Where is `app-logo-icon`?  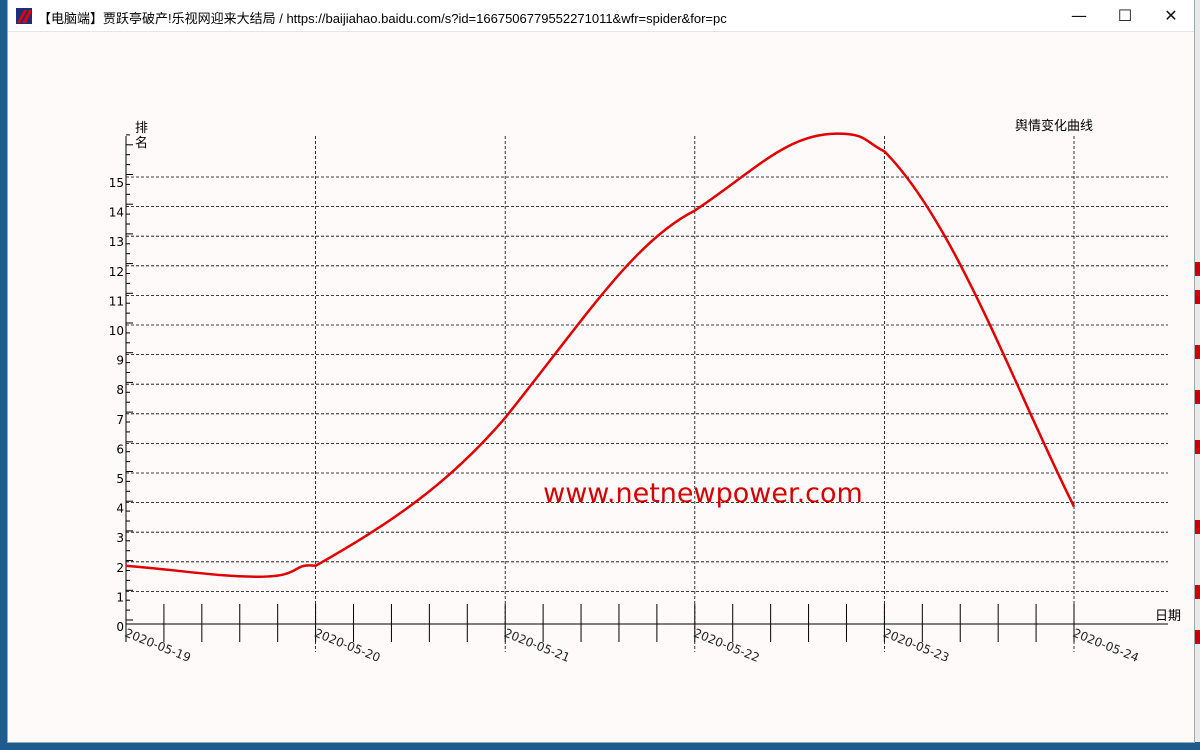 app-logo-icon is located at coordinates (24, 16).